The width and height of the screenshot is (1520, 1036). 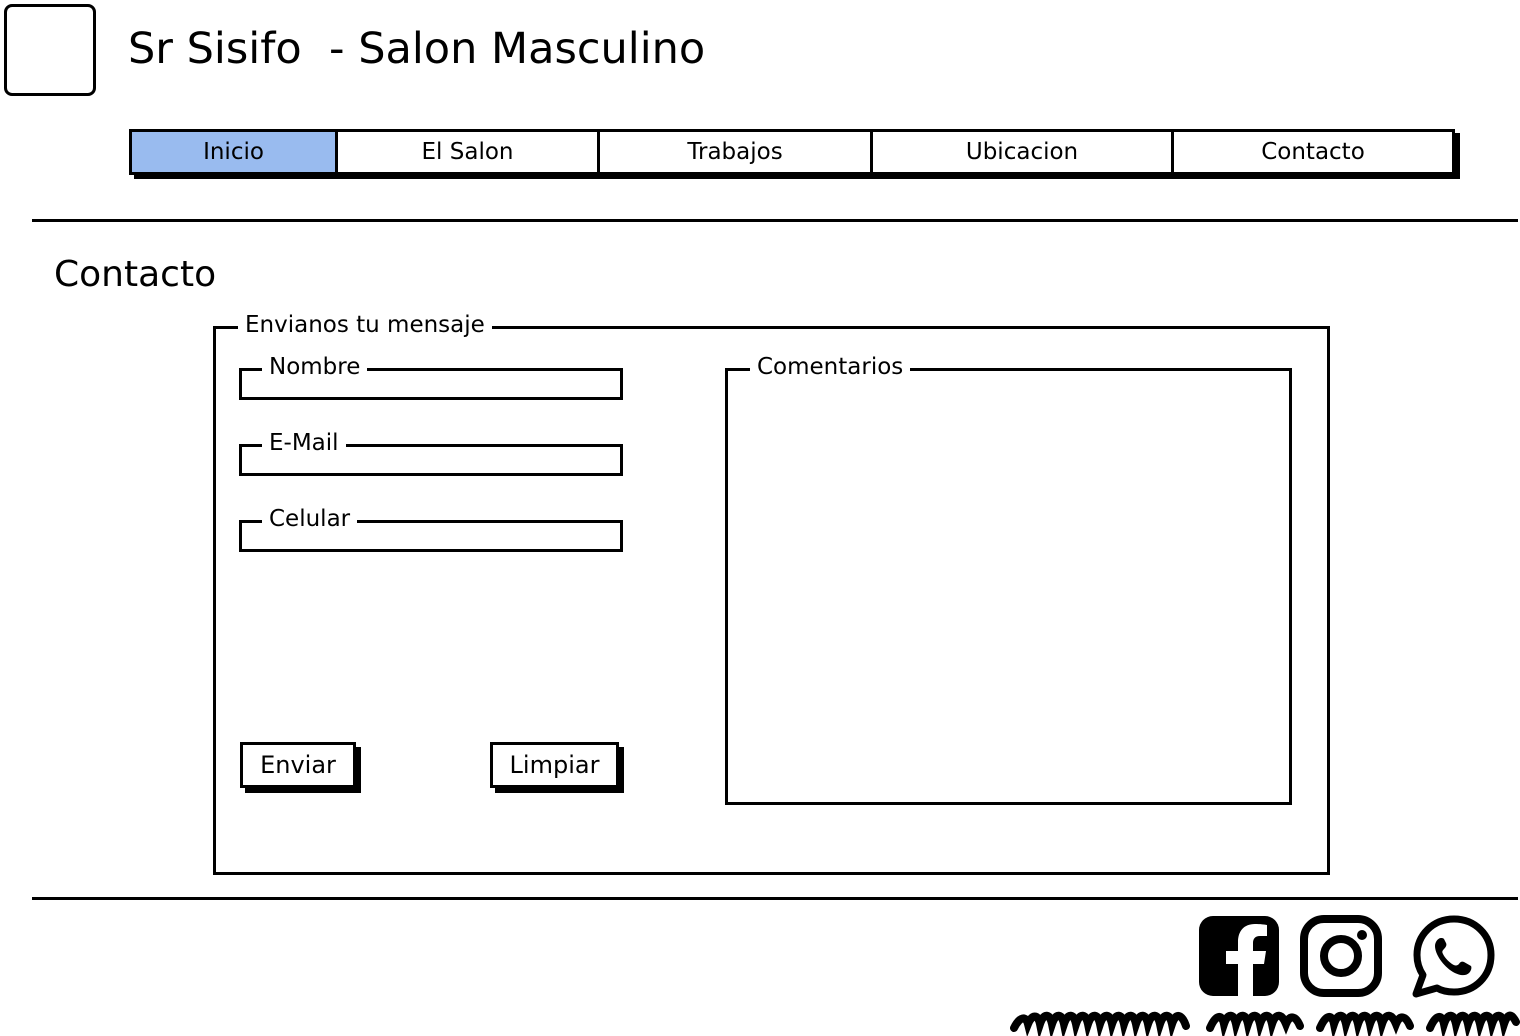 What do you see at coordinates (775, 898) in the screenshot?
I see `footer-divider` at bounding box center [775, 898].